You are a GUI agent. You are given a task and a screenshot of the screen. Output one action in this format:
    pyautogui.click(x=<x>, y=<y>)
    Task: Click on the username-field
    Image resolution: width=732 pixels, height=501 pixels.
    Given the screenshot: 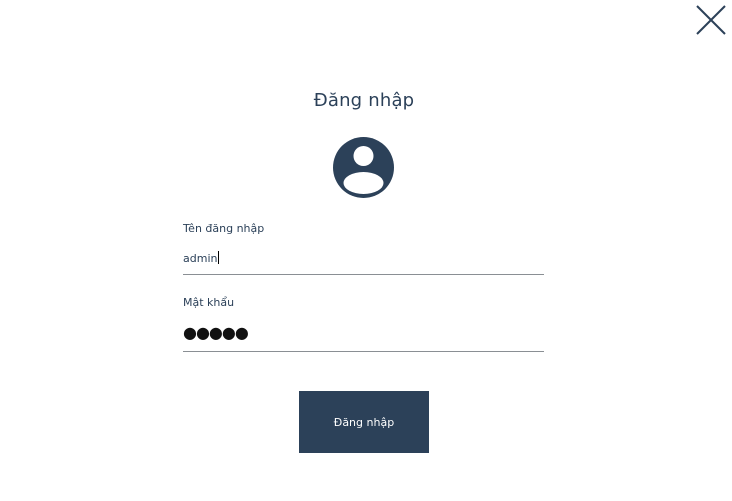 What is the action you would take?
    pyautogui.click(x=363, y=261)
    